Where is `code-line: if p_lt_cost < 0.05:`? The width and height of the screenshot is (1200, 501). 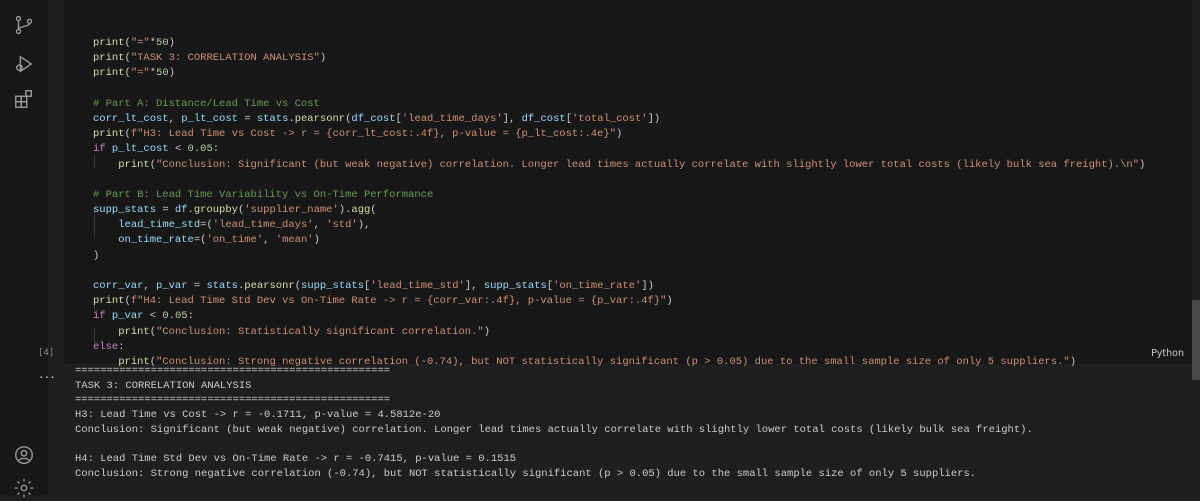 code-line: if p_lt_cost < 0.05: is located at coordinates (619, 149).